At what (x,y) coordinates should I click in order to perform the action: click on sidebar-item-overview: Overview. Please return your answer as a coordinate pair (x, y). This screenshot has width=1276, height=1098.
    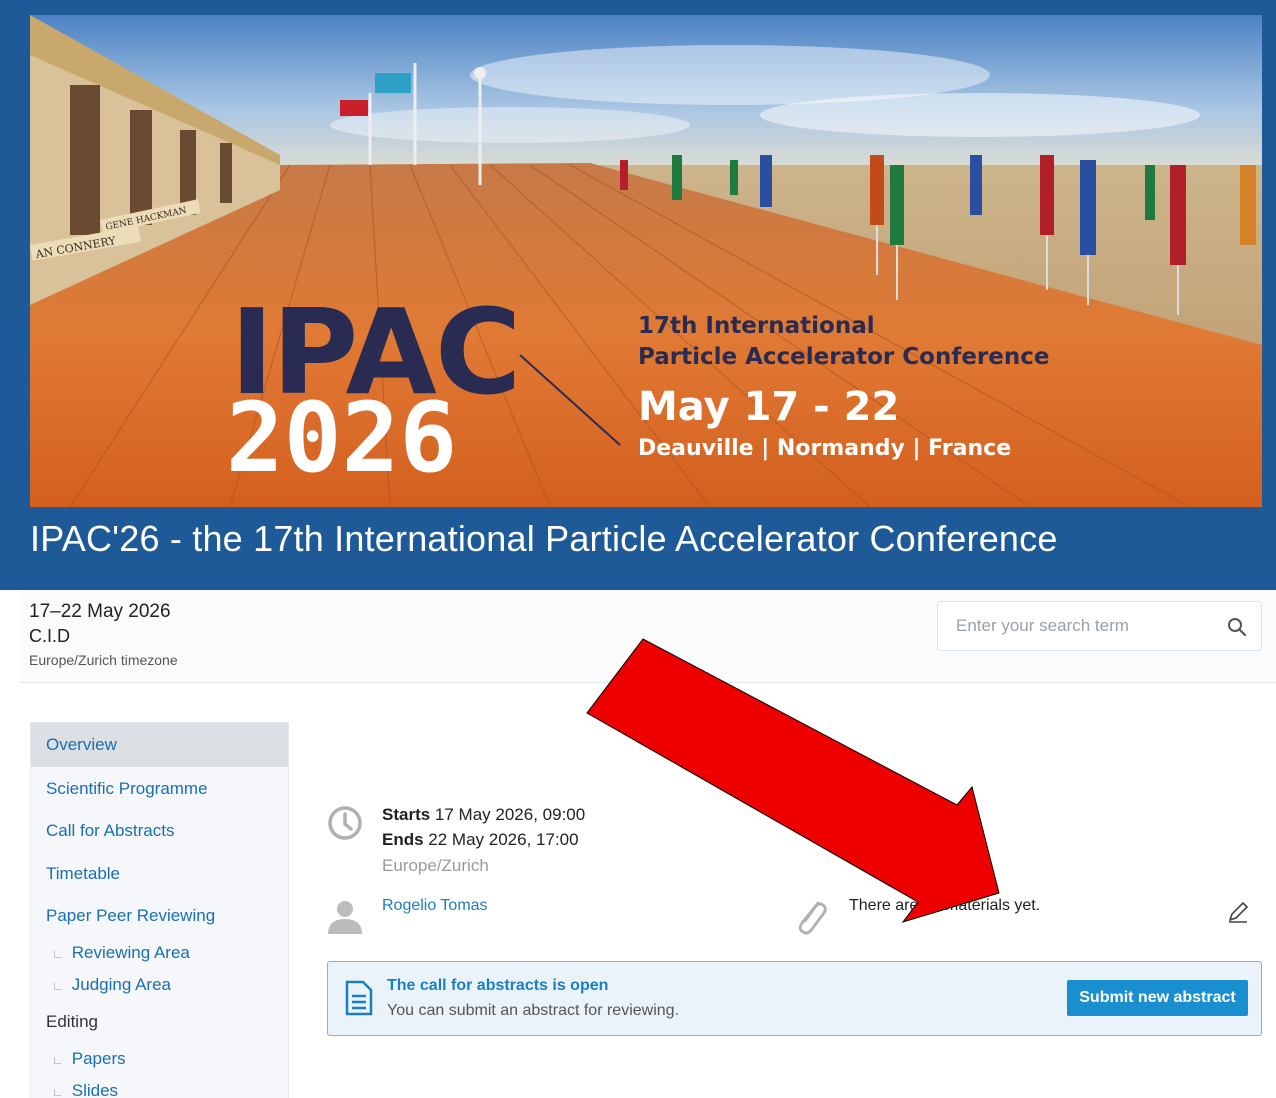
    Looking at the image, I should click on (81, 745).